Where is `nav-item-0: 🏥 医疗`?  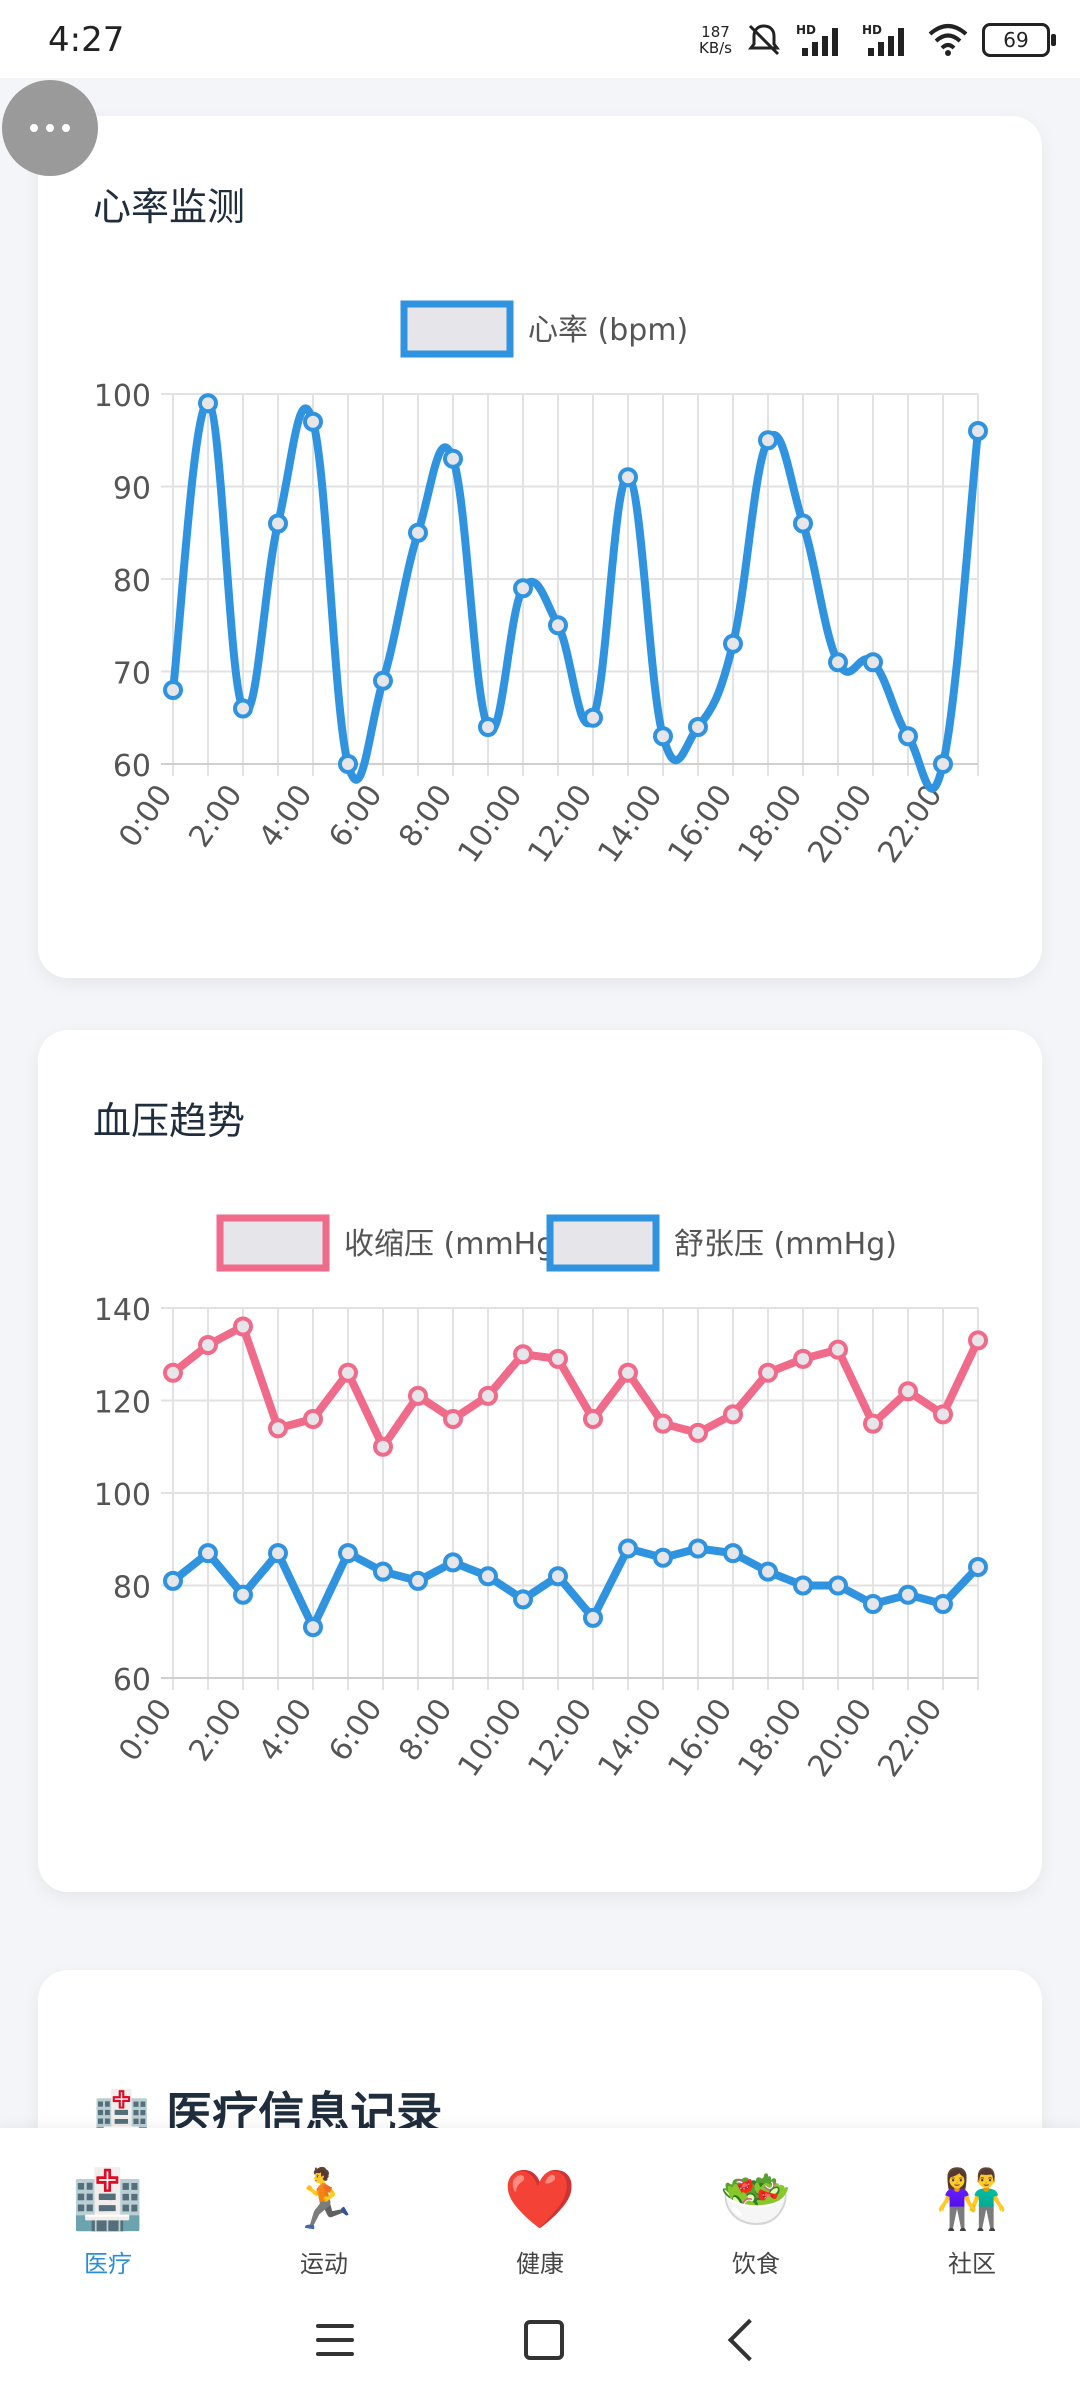 nav-item-0: 🏥 医疗 is located at coordinates (108, 2223).